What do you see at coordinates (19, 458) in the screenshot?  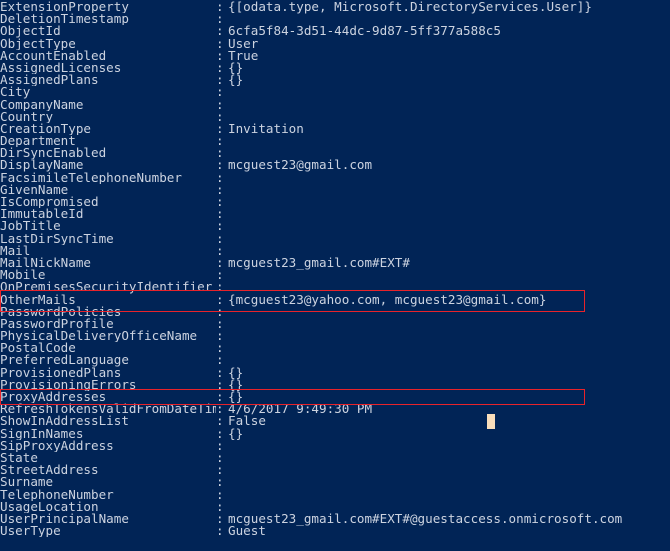 I see `property-name: State` at bounding box center [19, 458].